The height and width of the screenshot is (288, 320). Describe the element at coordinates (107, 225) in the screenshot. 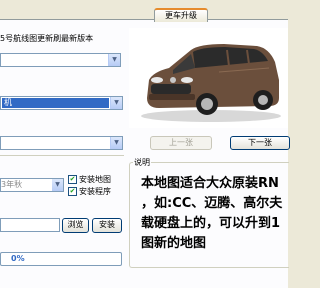

I see `install-button: 安装` at that location.